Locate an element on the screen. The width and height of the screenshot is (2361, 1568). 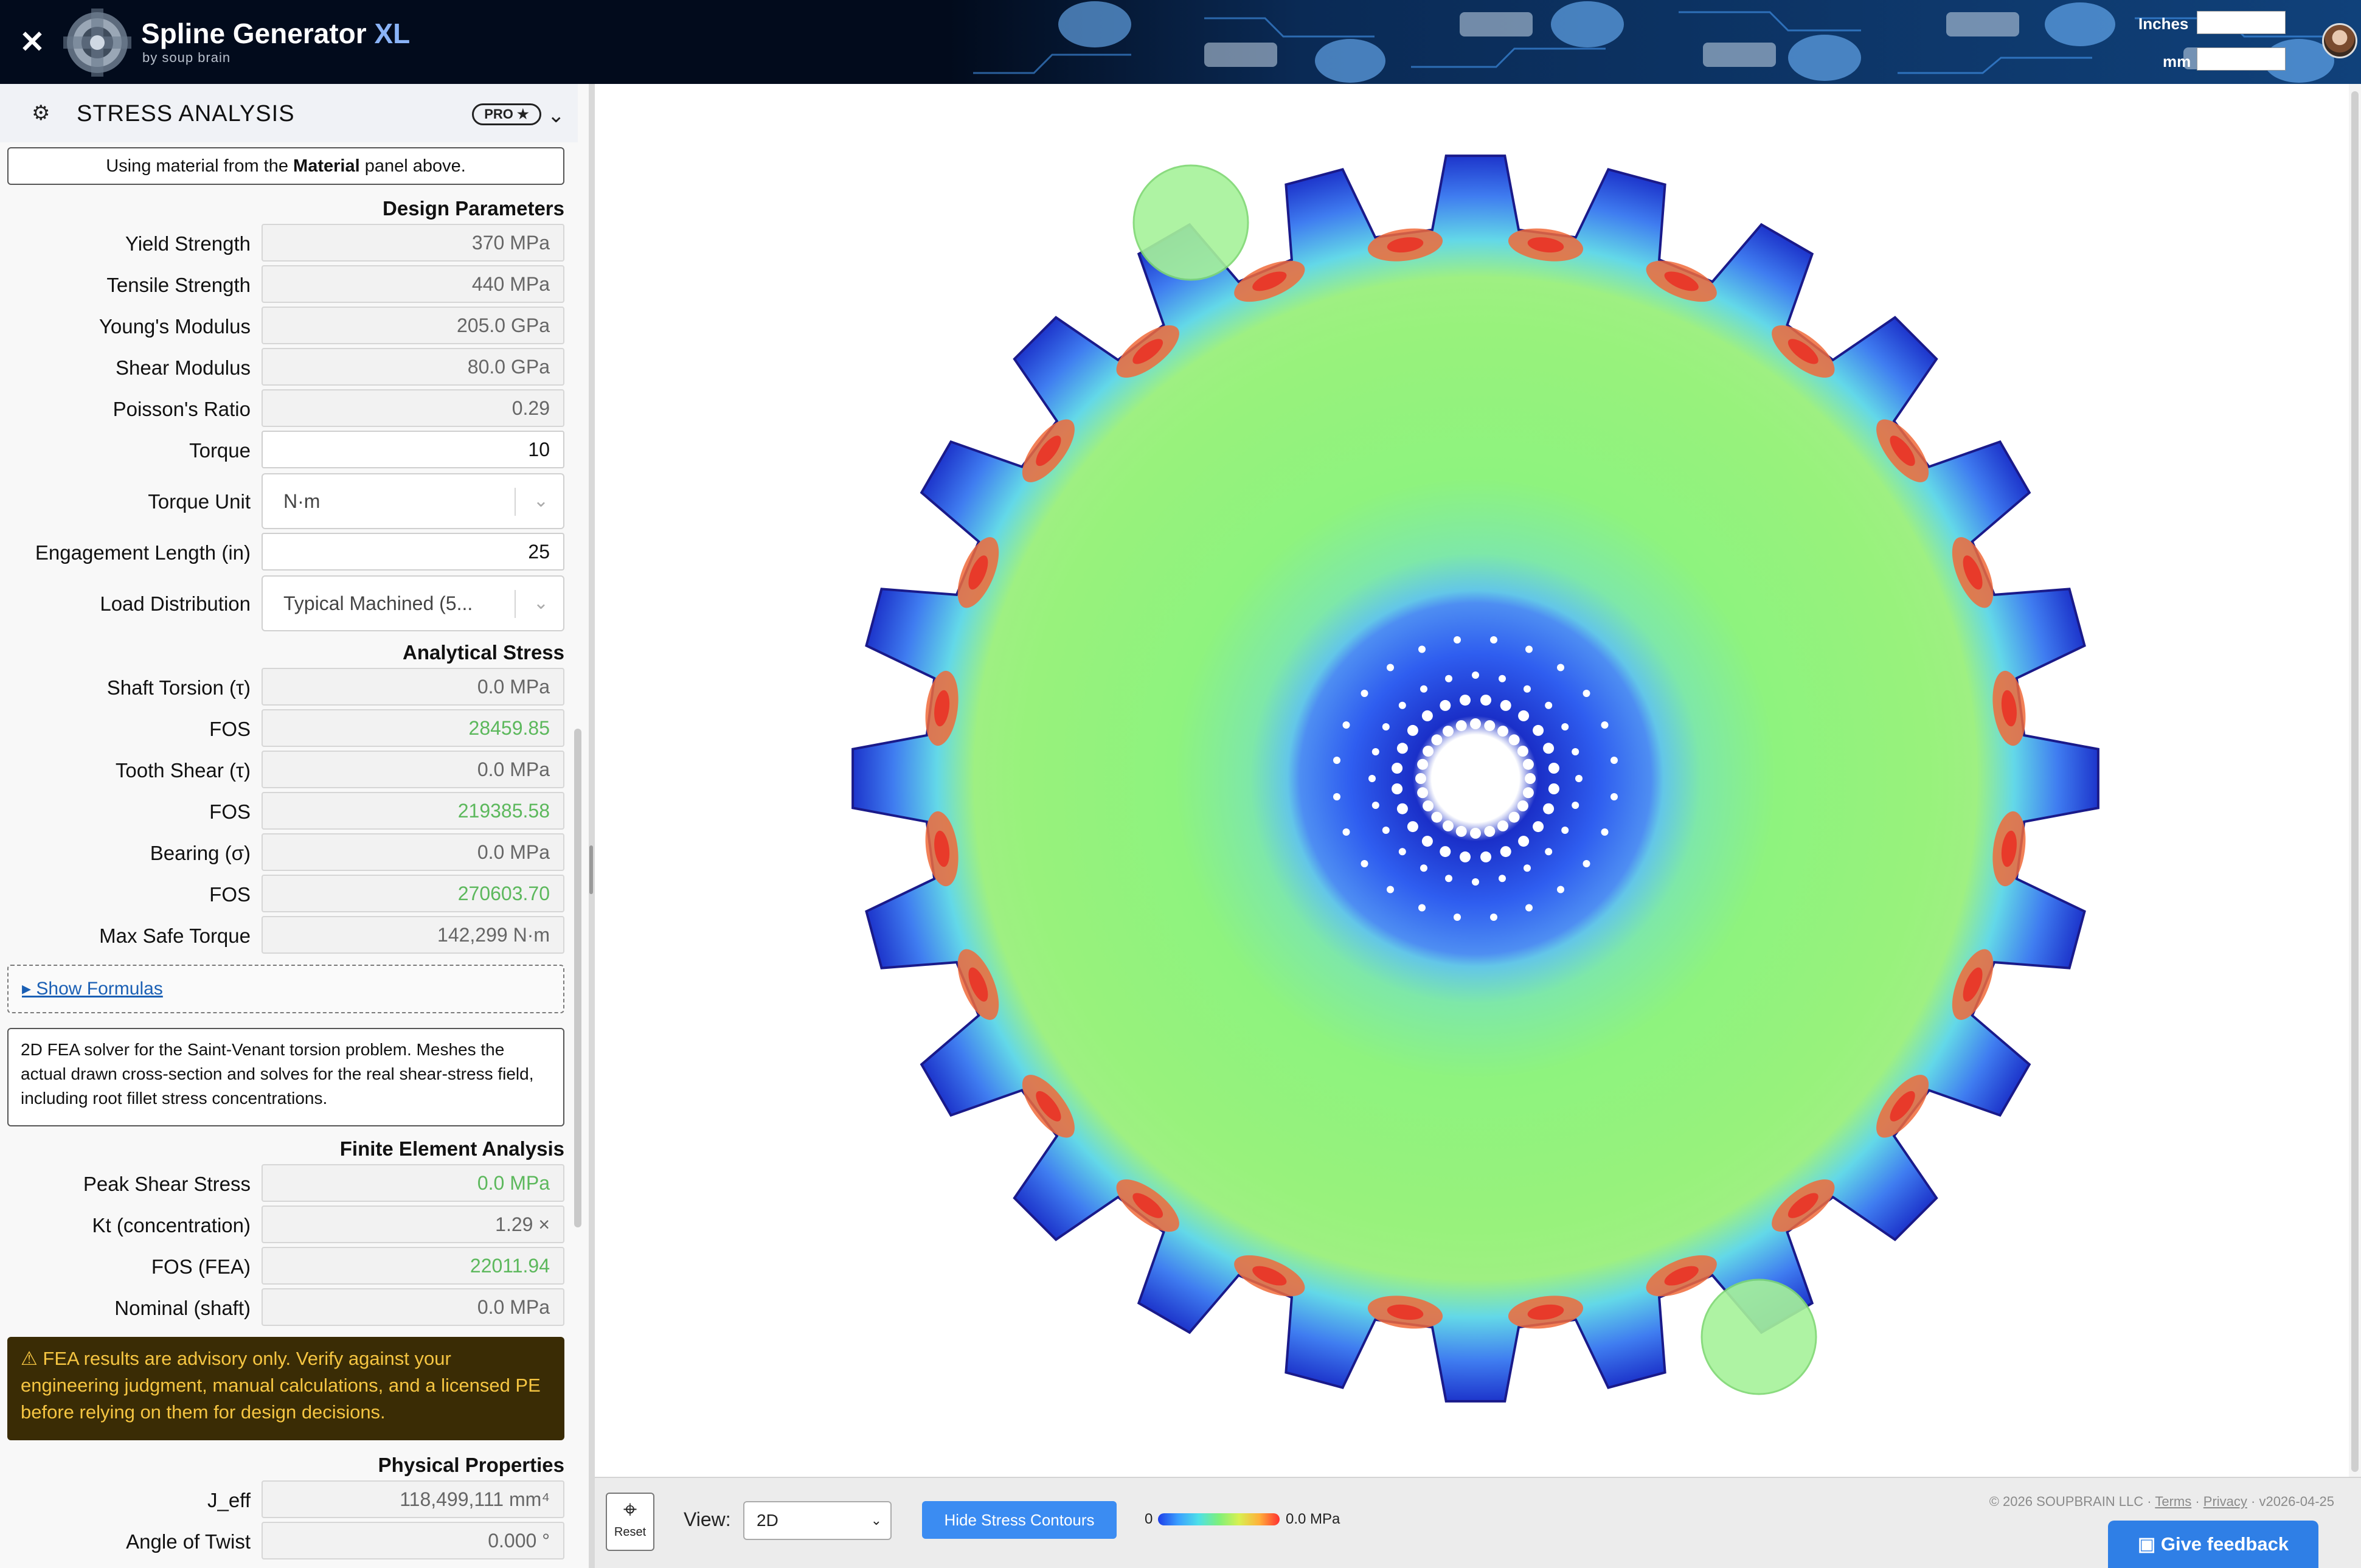
panel-resize-divider is located at coordinates (592, 826).